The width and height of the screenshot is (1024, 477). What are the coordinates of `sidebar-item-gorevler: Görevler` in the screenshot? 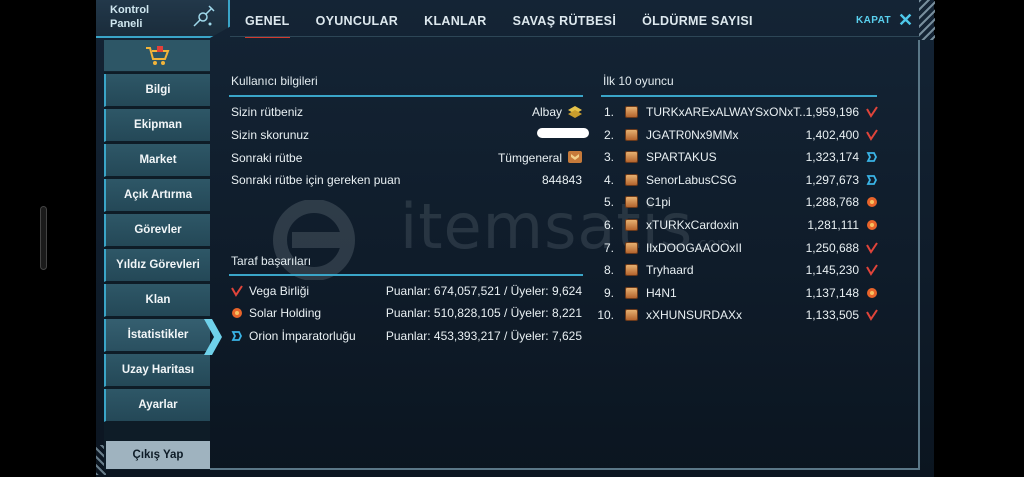 It's located at (157, 230).